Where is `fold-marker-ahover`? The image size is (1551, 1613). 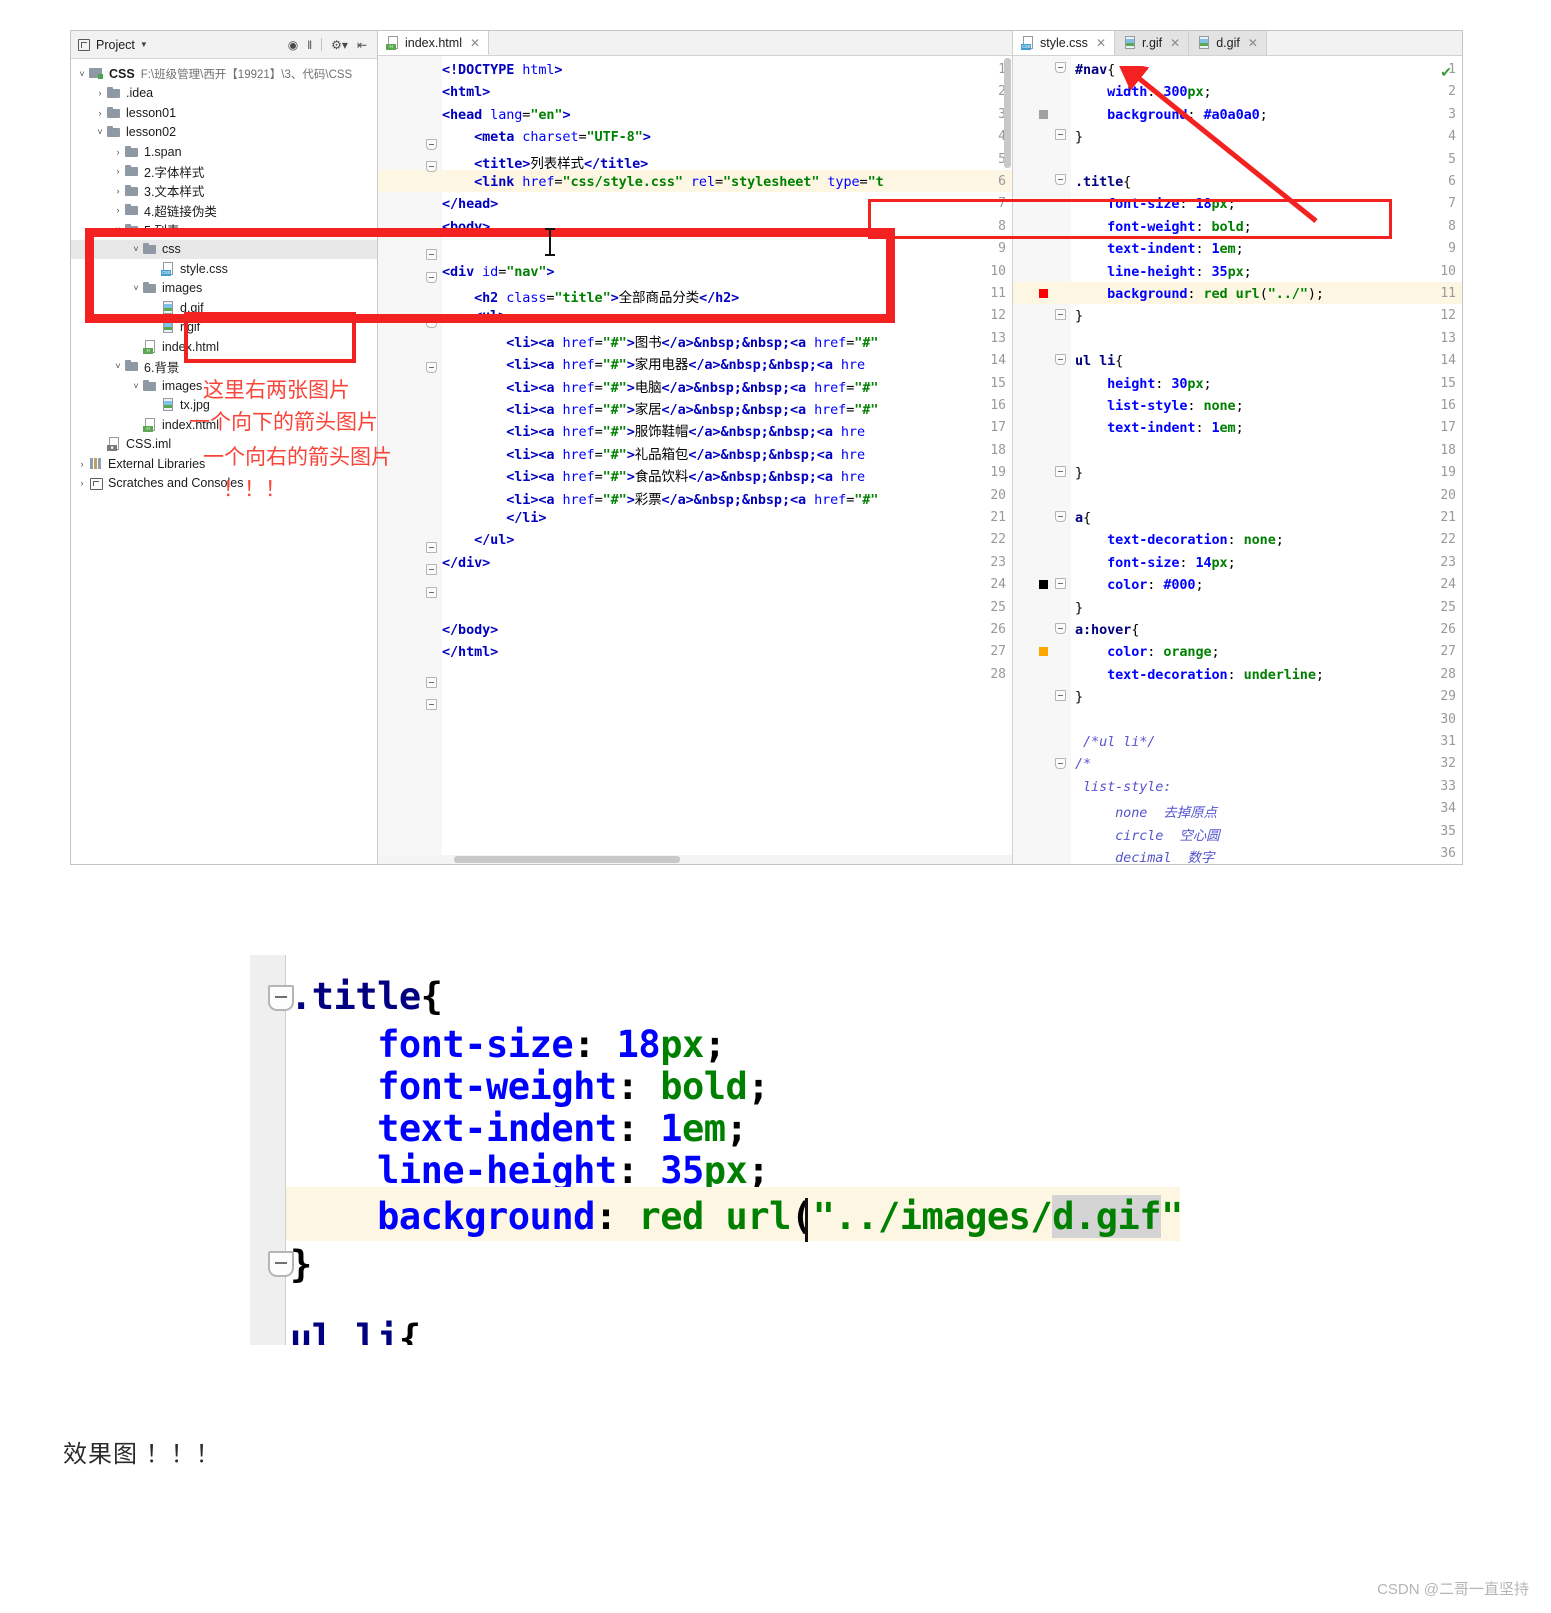 fold-marker-ahover is located at coordinates (1060, 628).